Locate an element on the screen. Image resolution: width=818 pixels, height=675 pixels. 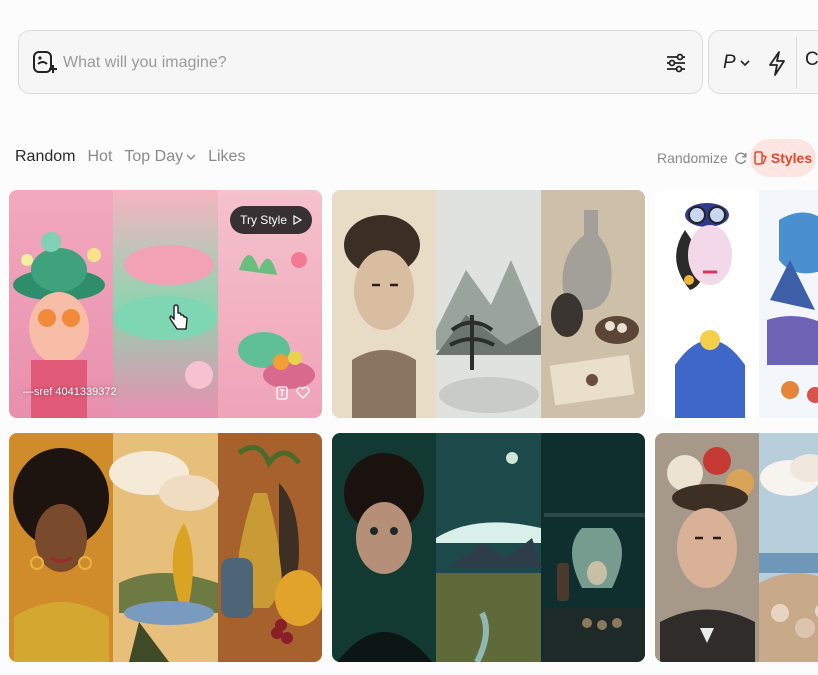
styles-icon is located at coordinates (760, 158).